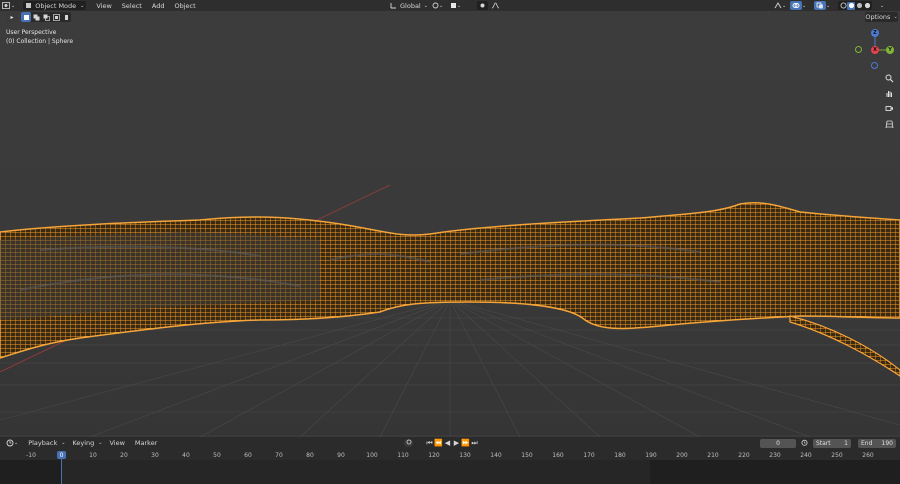  I want to click on end-frame-field: End 190, so click(877, 443).